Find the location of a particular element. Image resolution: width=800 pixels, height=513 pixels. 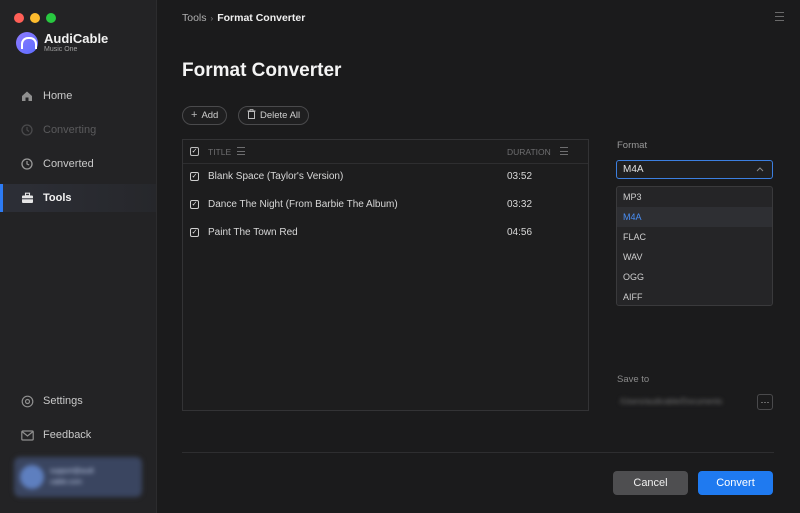

breadcrumb: Tools › Format Converter is located at coordinates (243, 18).